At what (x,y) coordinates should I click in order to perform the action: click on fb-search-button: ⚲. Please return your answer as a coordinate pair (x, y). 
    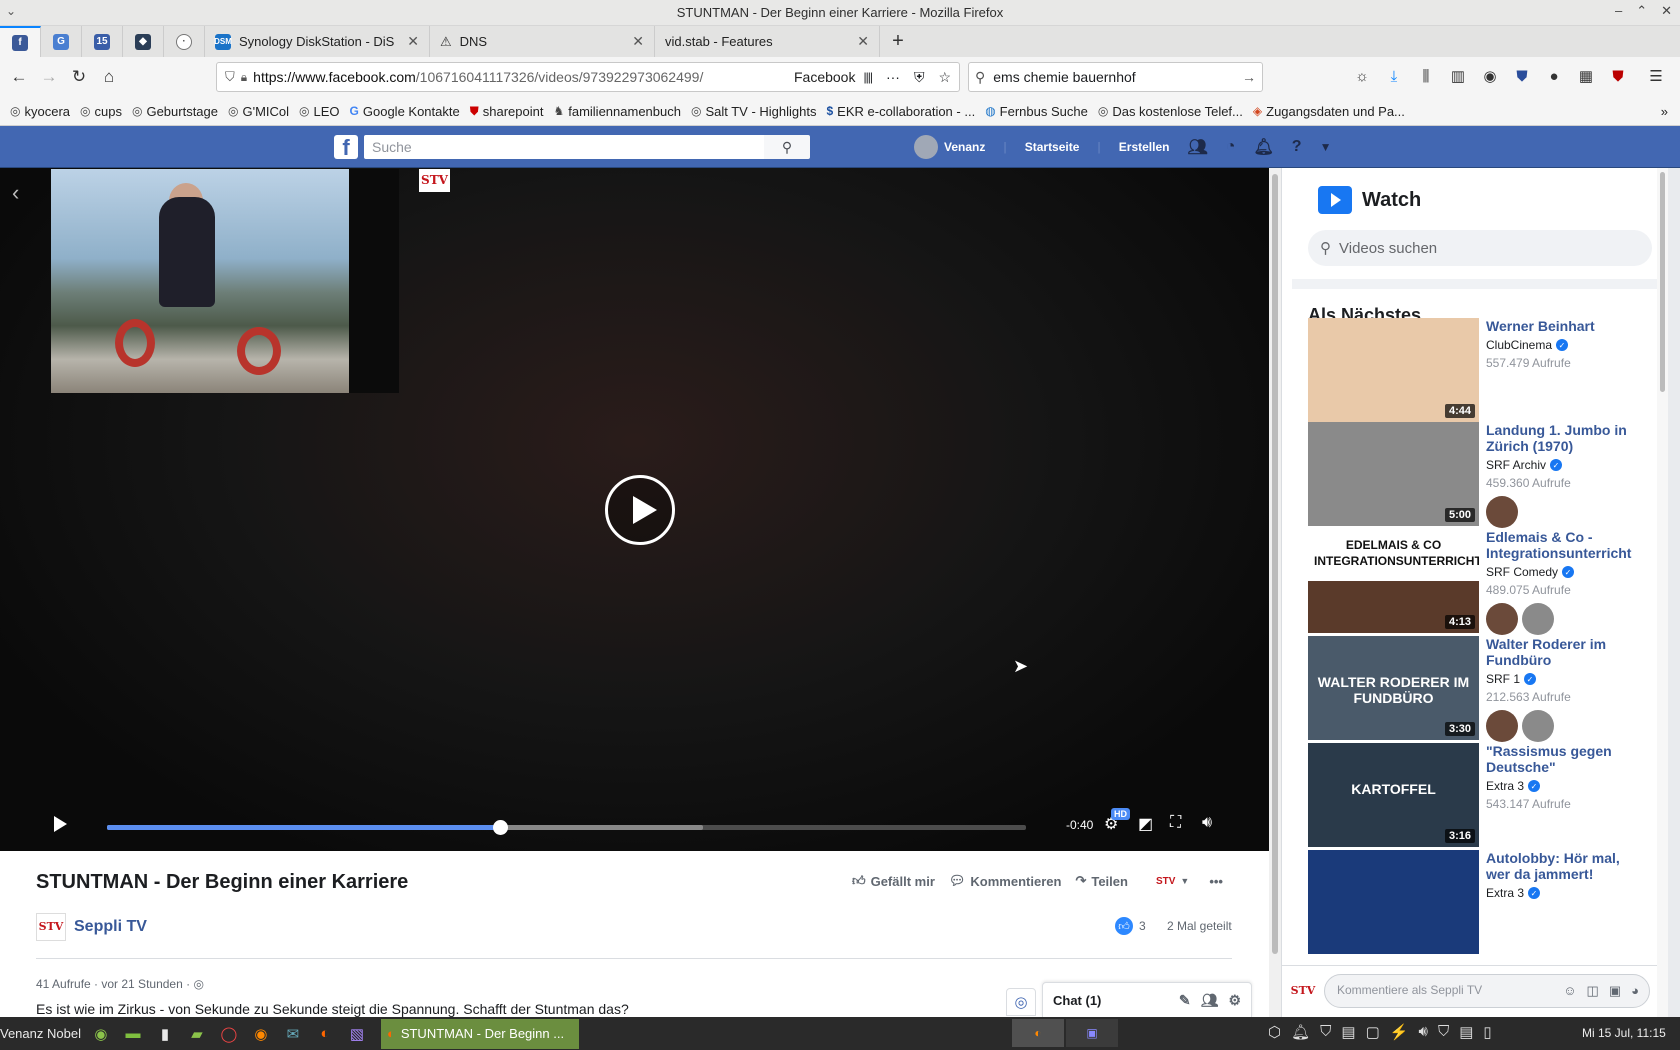
    Looking at the image, I should click on (787, 147).